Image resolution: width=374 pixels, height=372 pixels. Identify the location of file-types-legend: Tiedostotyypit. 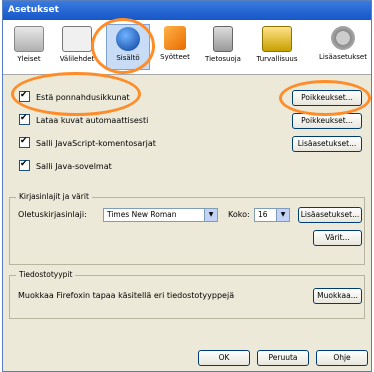
(46, 274).